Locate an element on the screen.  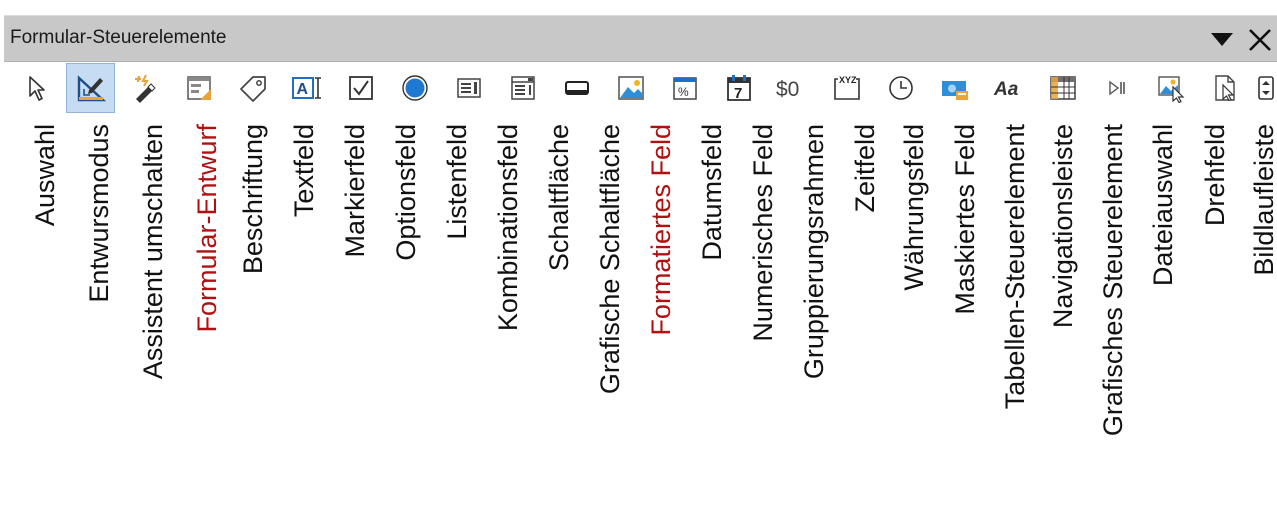
wizard-toggle-button is located at coordinates (144, 88).